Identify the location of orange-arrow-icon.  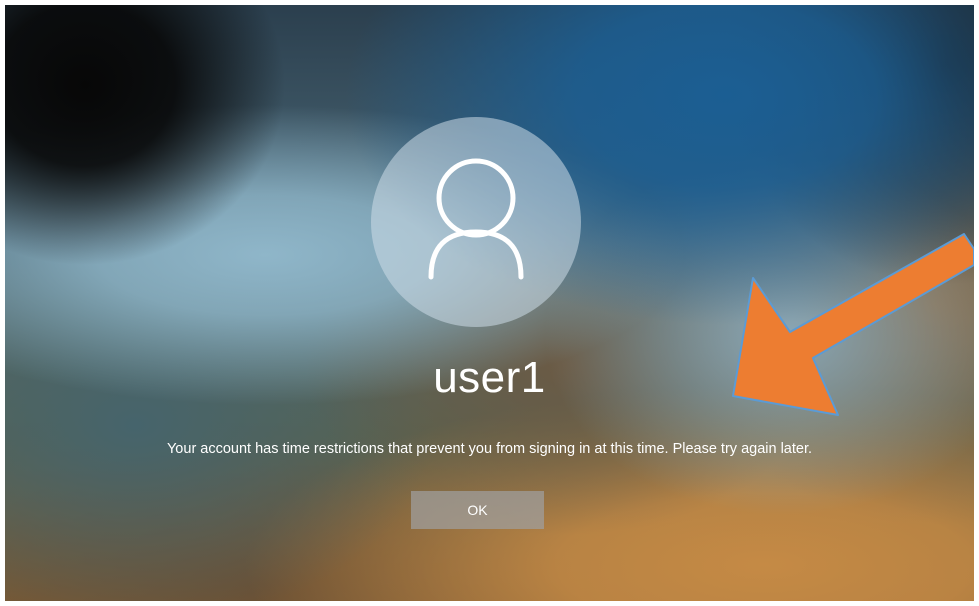
(853, 324).